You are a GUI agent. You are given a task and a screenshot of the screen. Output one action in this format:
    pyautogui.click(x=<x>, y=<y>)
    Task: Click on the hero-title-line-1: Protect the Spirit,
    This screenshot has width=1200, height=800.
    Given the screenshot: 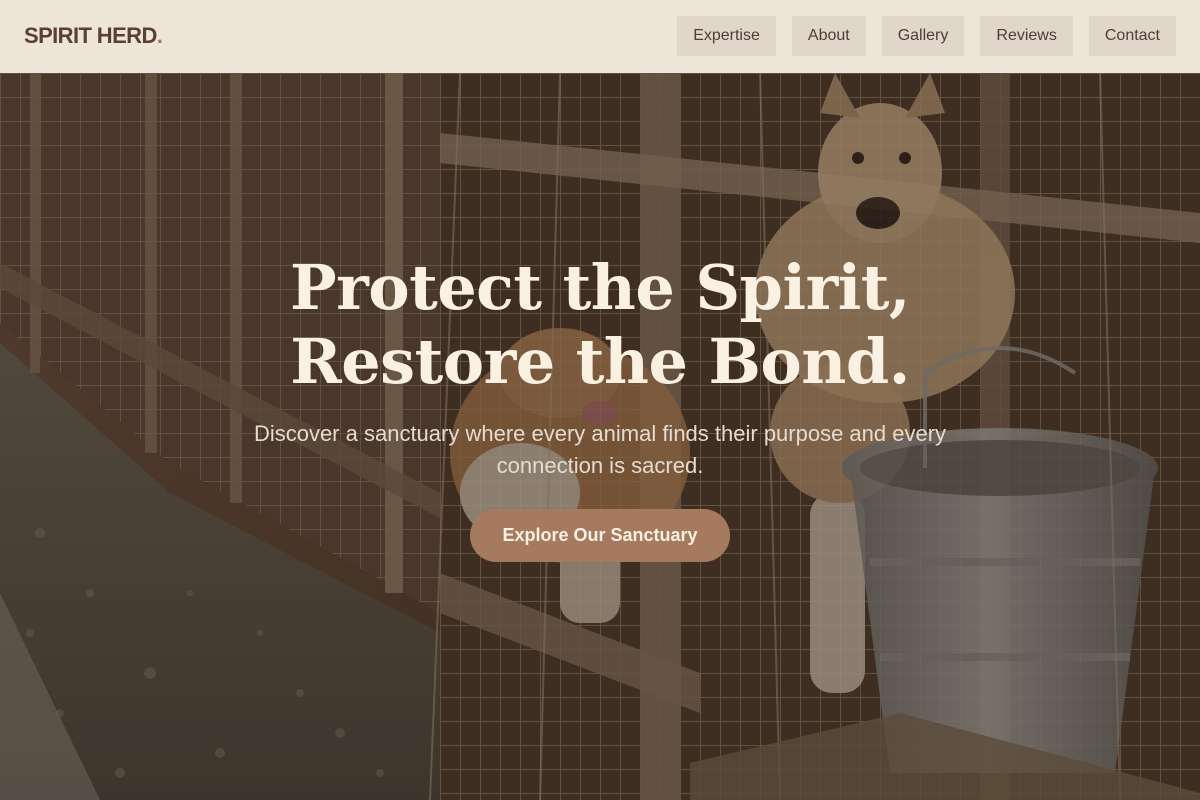 What is the action you would take?
    pyautogui.click(x=600, y=287)
    